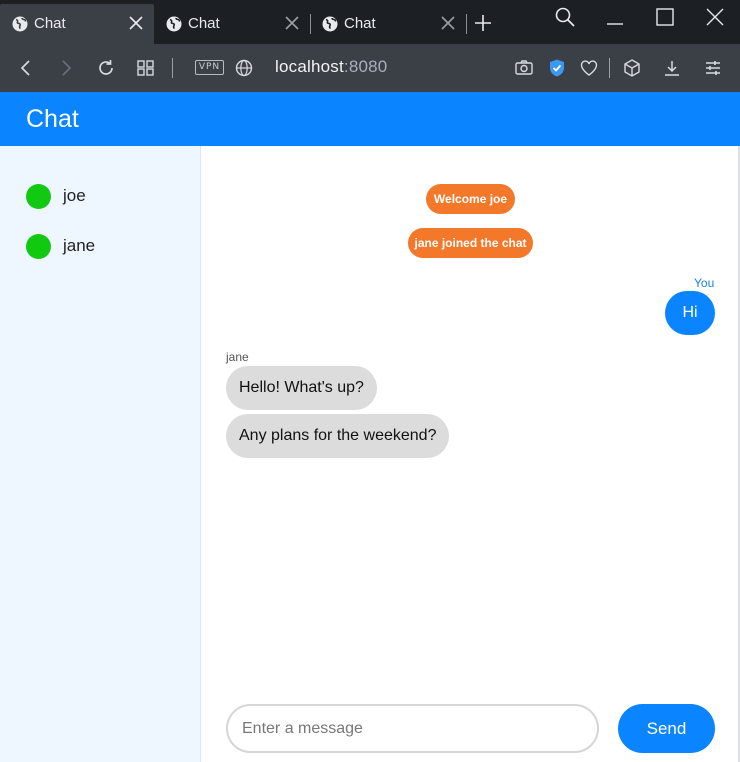 The height and width of the screenshot is (762, 740). I want to click on user-item: joe, so click(56, 196).